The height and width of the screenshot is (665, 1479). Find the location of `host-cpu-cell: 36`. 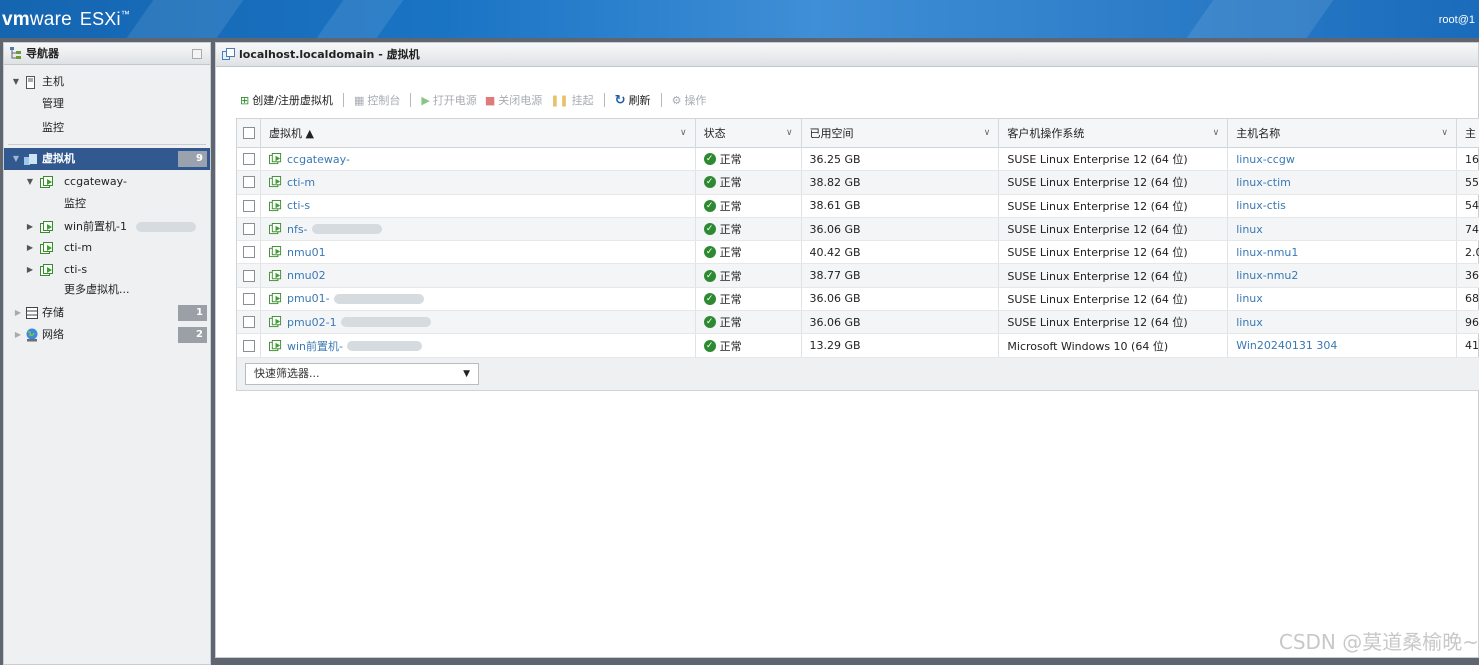

host-cpu-cell: 36 is located at coordinates (1472, 276).